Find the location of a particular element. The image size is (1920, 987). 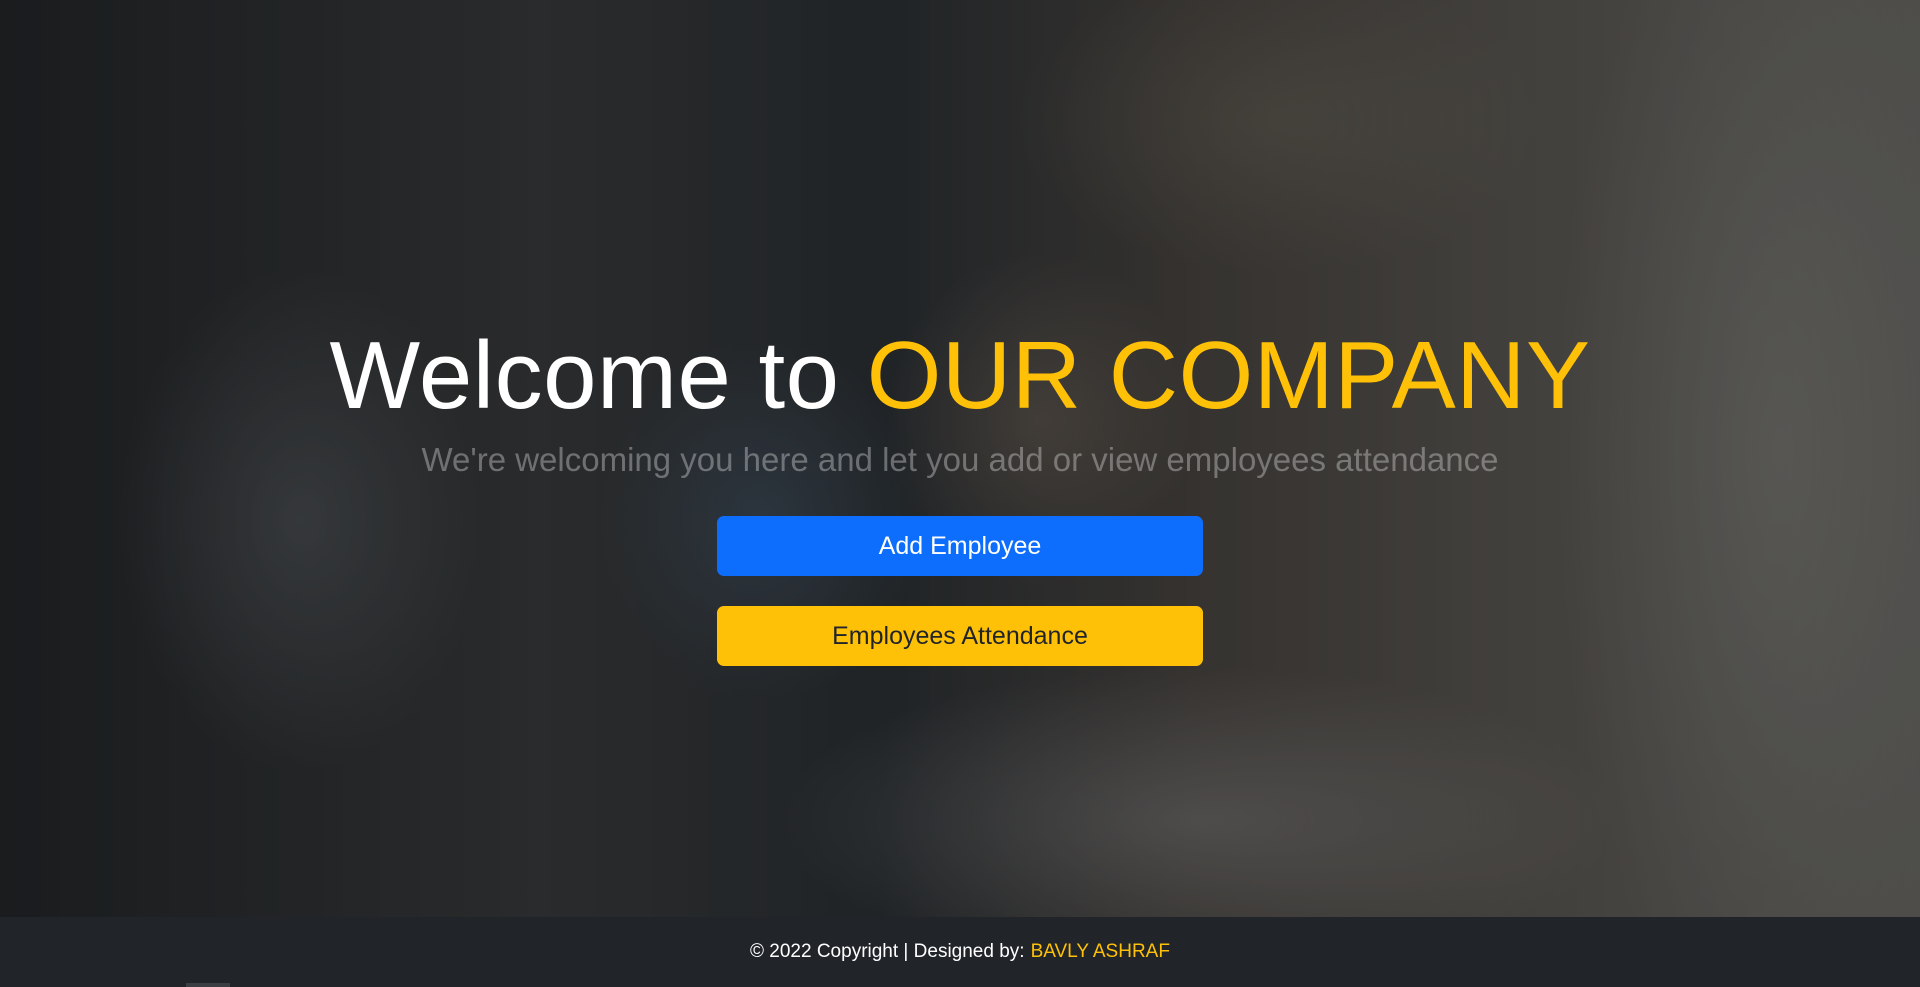

footer-author-link: BAVLY ASHRAF is located at coordinates (1100, 952).